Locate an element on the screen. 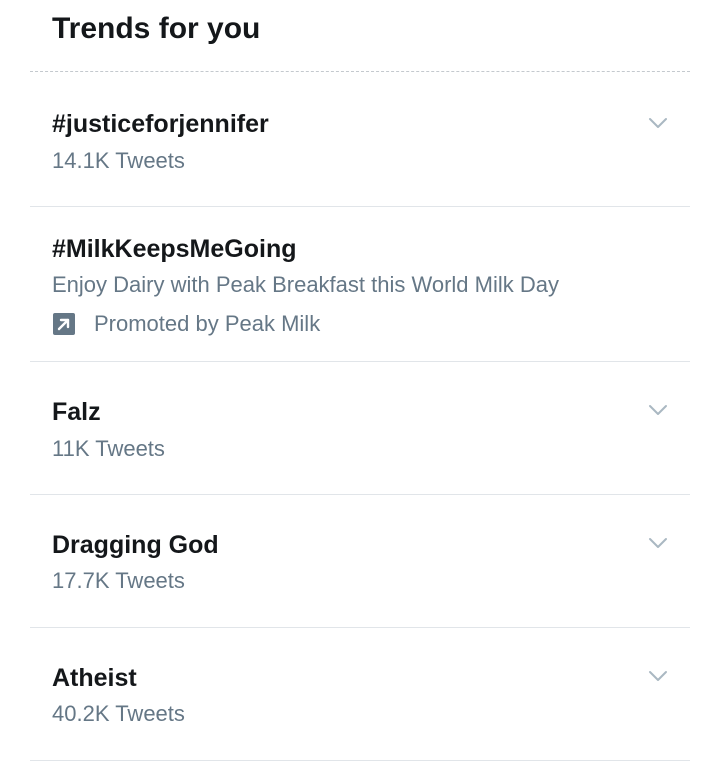 The height and width of the screenshot is (774, 720). trend-tweet-count: 11K Tweets is located at coordinates (108, 448).